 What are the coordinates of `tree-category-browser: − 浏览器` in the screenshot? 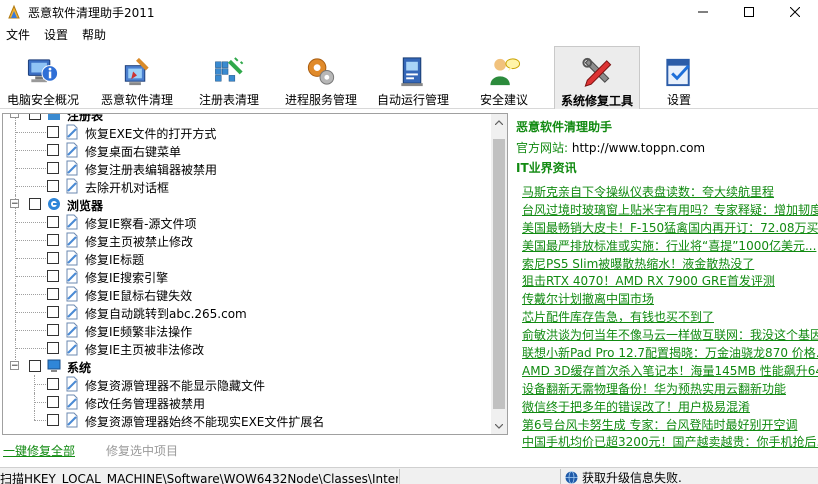 It's located at (247, 204).